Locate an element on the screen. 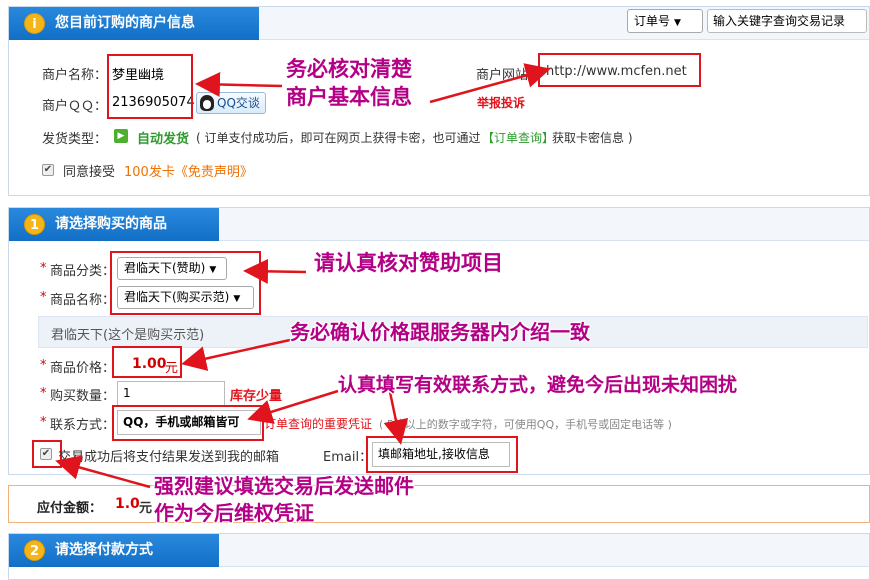  product-tab: 1 请选择购买的商品 is located at coordinates (114, 224).